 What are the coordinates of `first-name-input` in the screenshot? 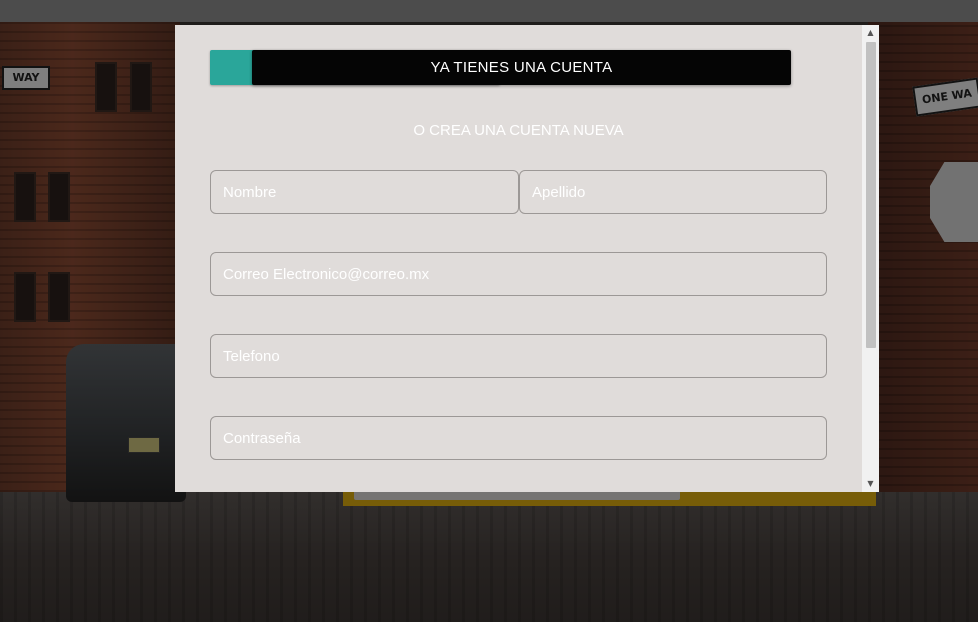 It's located at (364, 192).